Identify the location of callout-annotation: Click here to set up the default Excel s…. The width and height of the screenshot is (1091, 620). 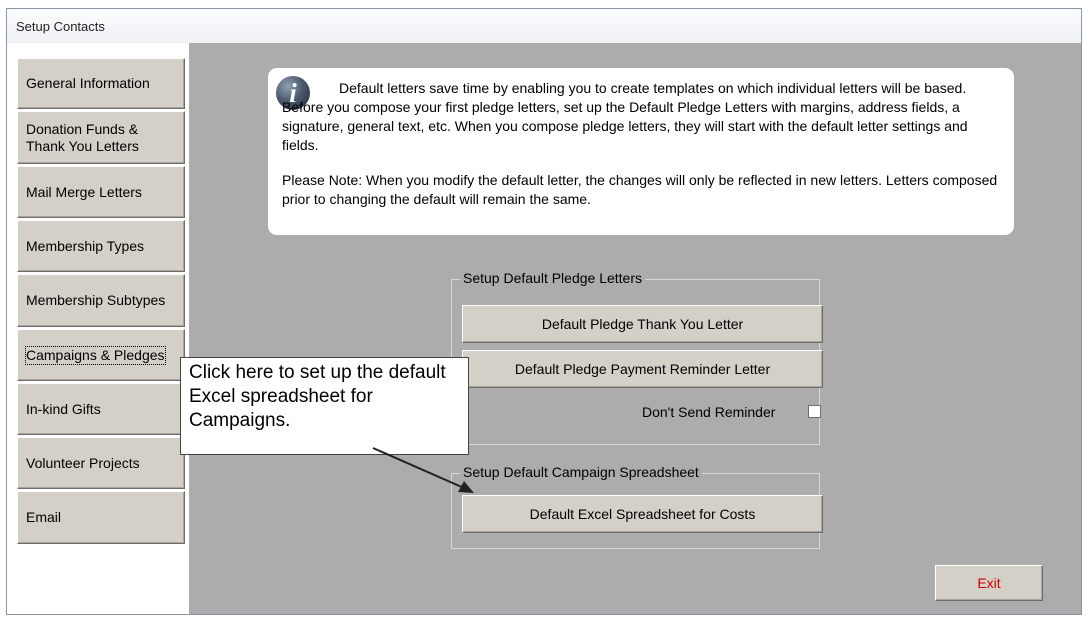
(324, 406).